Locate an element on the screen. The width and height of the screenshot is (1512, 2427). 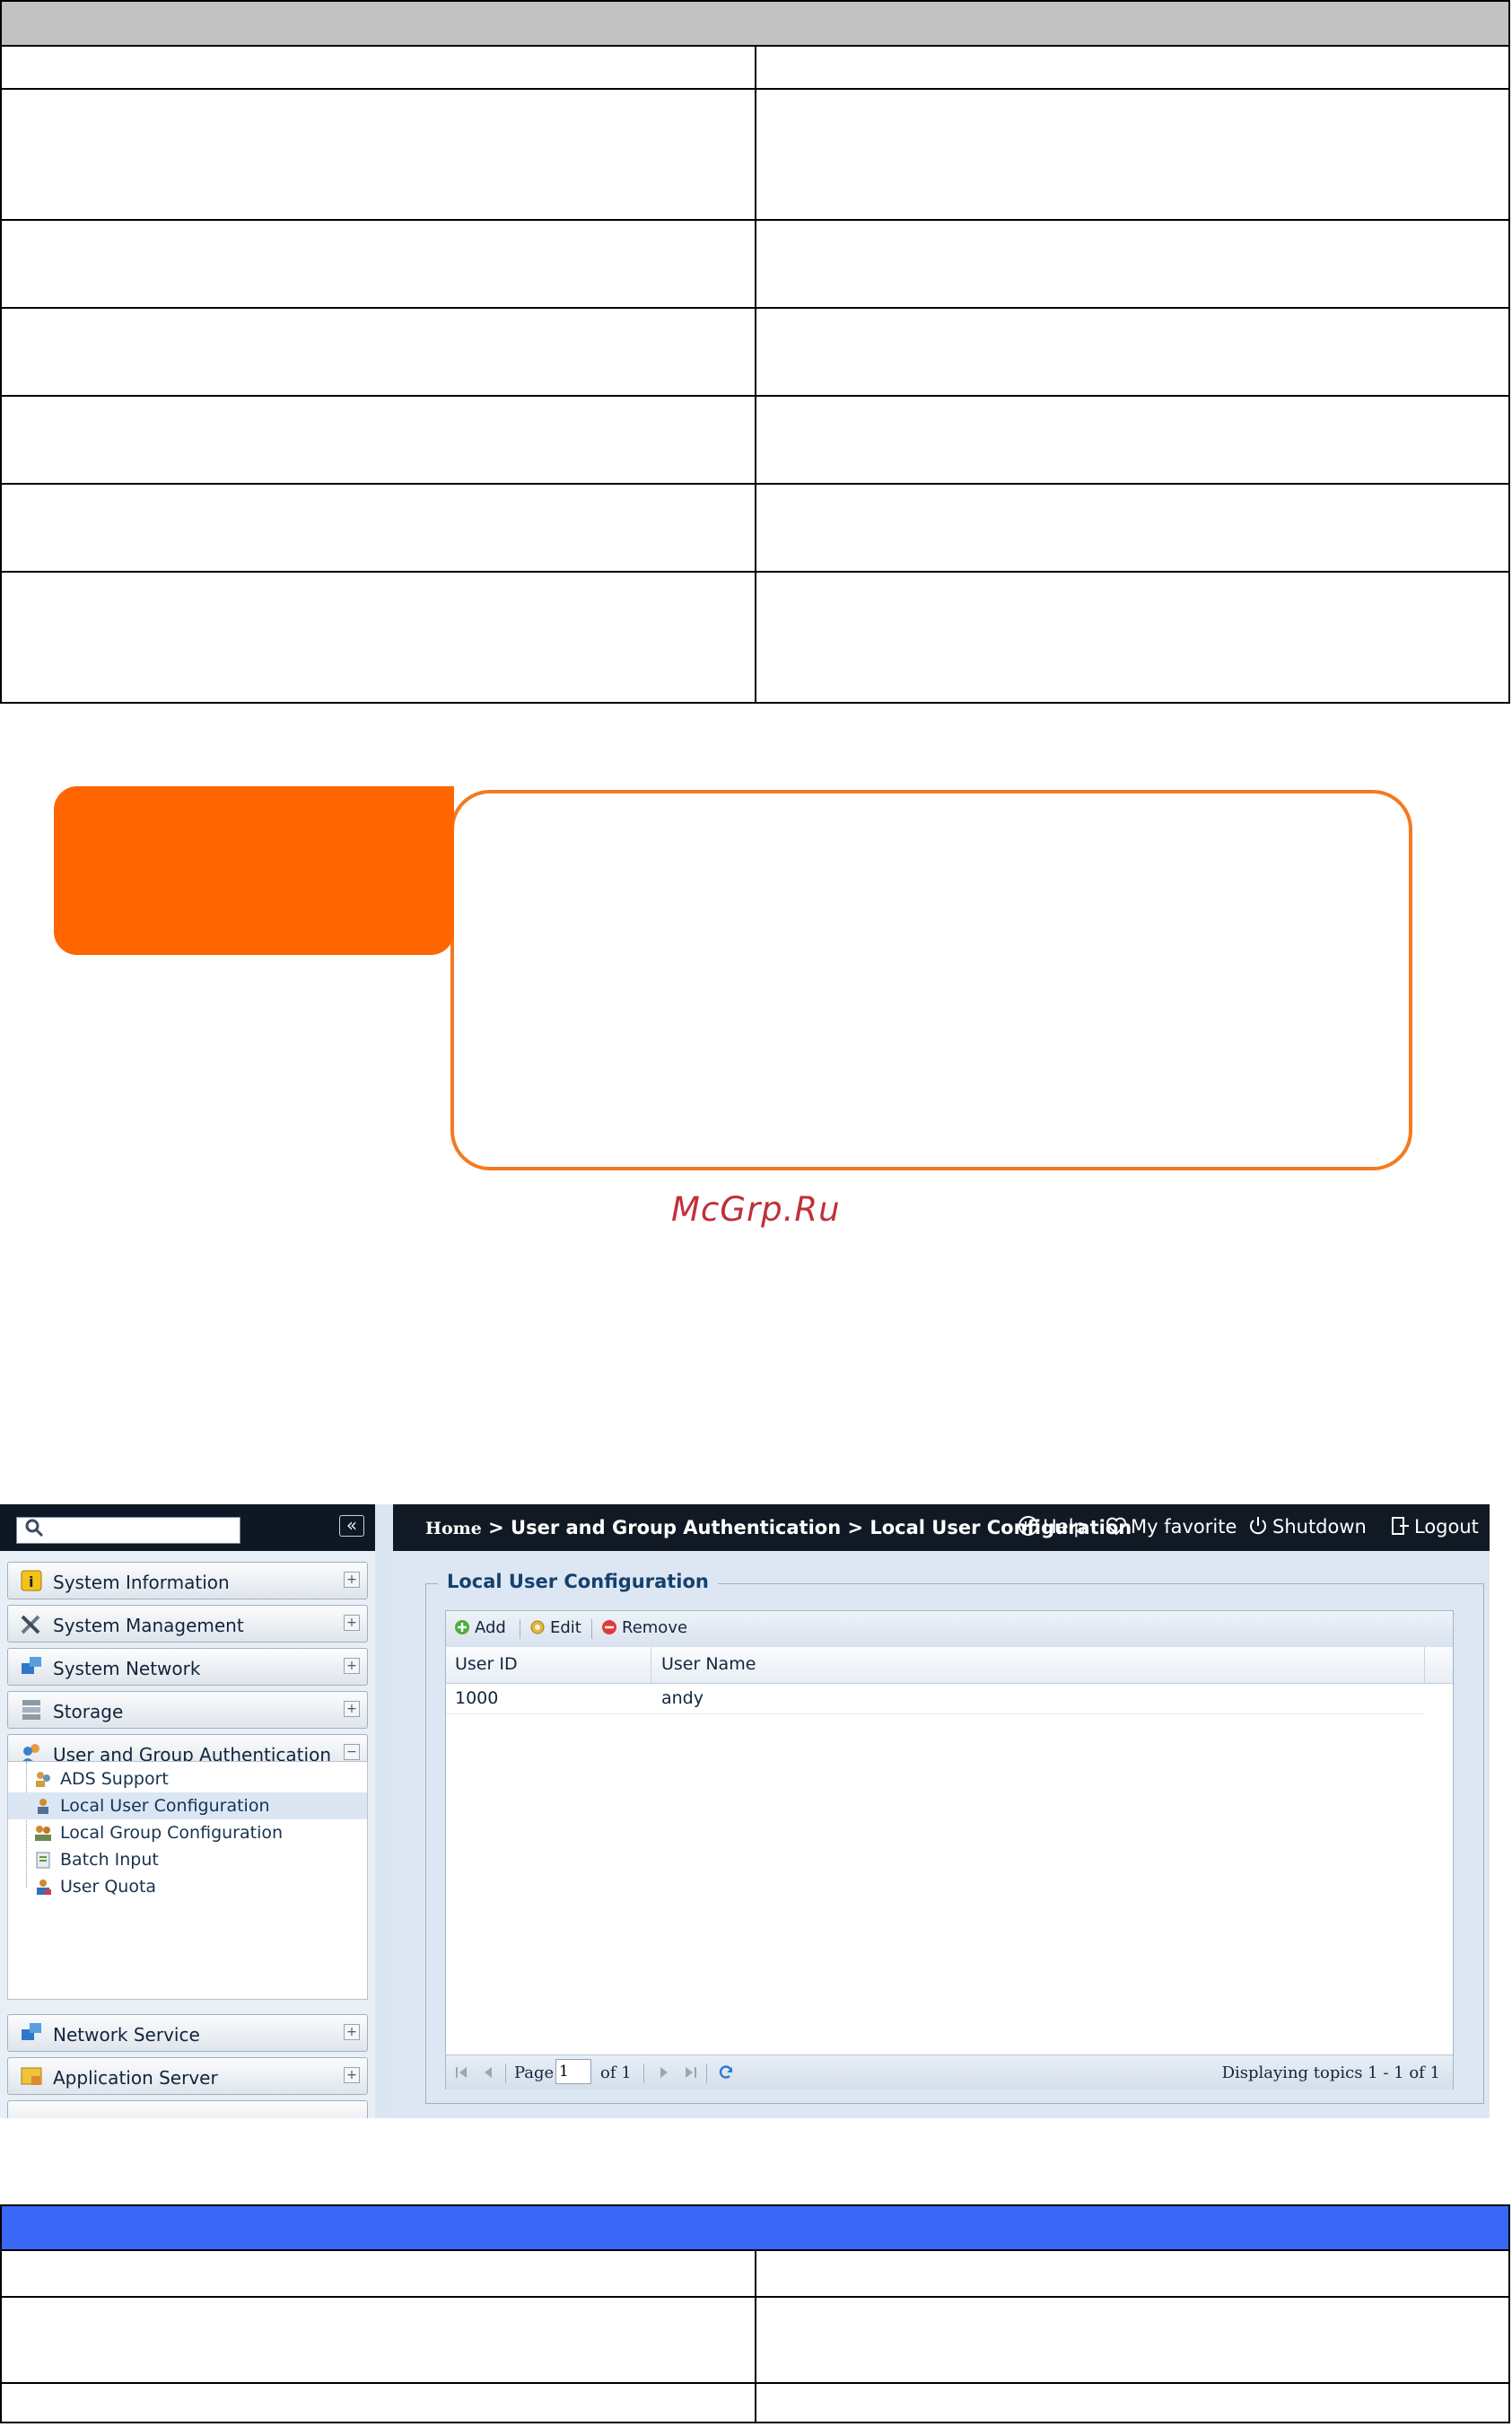
remove-button: Remove is located at coordinates (643, 1627).